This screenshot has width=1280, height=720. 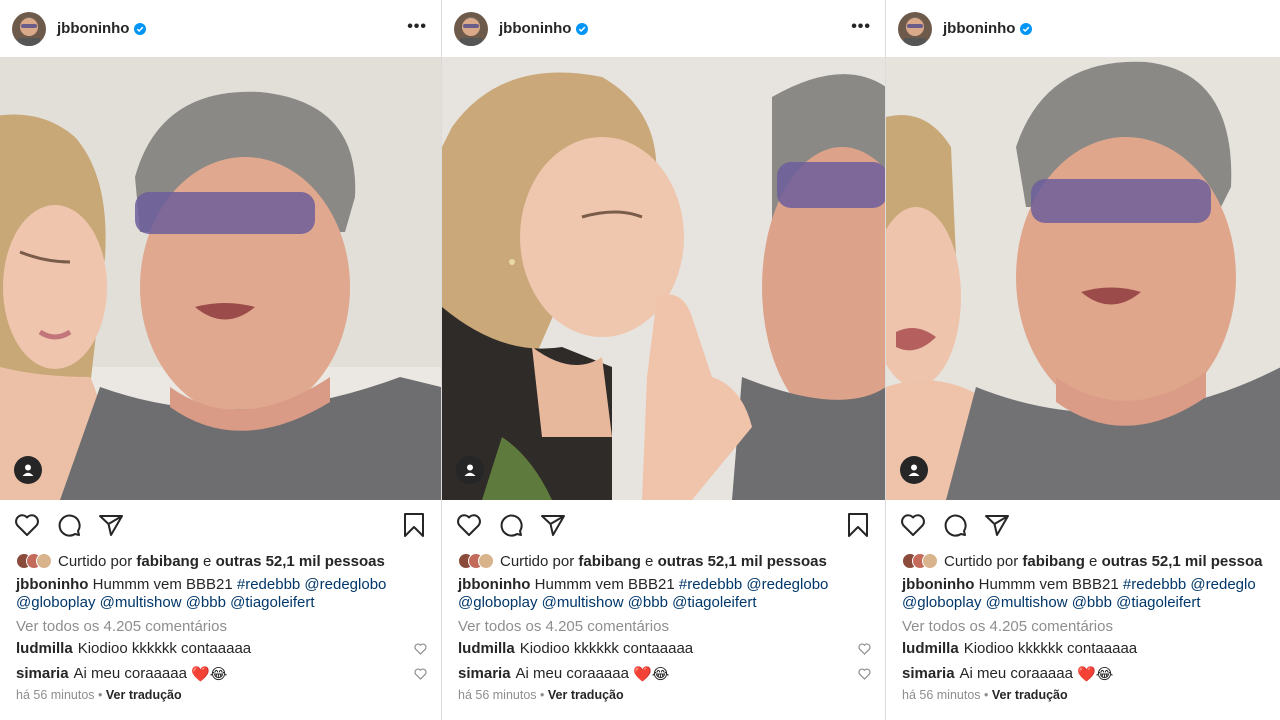 I want to click on caption-tags: #redebbb @redeglo, so click(x=1189, y=584).